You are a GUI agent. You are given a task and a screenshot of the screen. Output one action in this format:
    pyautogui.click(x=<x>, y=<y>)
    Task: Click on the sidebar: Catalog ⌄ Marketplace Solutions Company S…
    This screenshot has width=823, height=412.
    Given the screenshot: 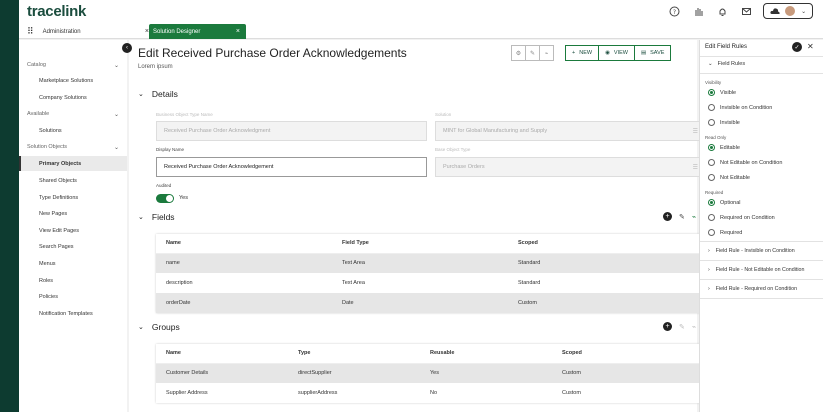 What is the action you would take?
    pyautogui.click(x=73, y=226)
    